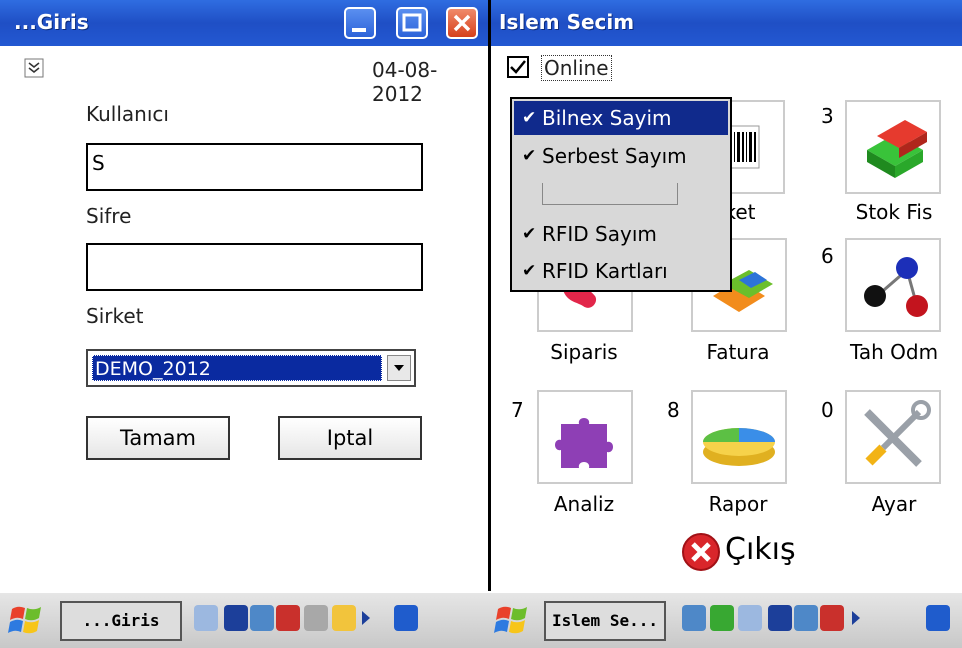 Image resolution: width=962 pixels, height=648 pixels. I want to click on username-label: Kullanıcı, so click(127, 114).